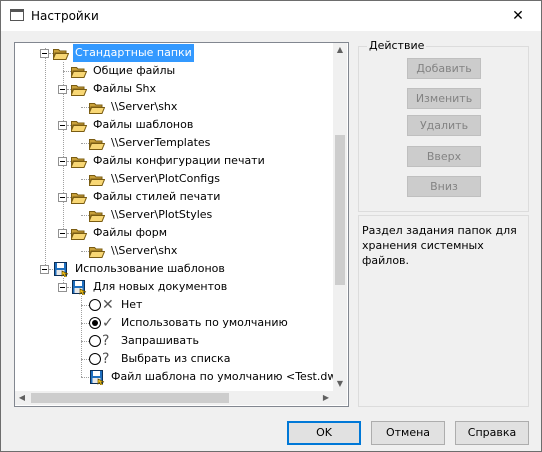 The height and width of the screenshot is (452, 542). Describe the element at coordinates (444, 68) in the screenshot. I see `add-button: Добавить` at that location.